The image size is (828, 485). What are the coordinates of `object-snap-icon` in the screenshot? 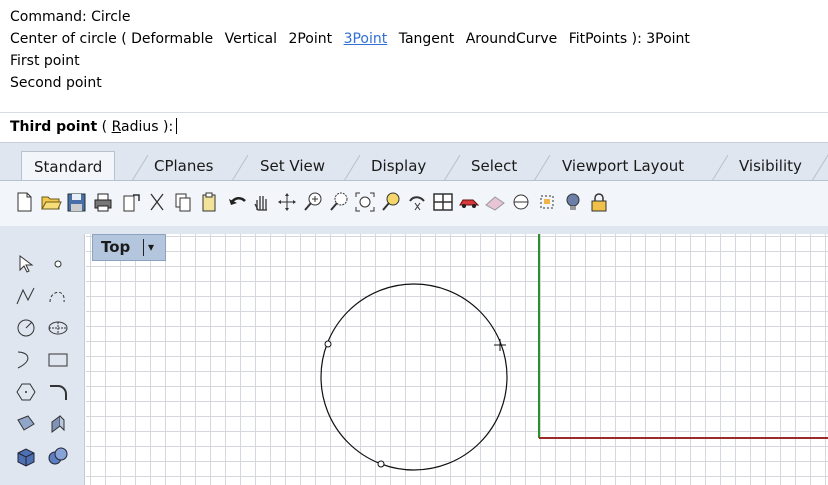 It's located at (521, 202).